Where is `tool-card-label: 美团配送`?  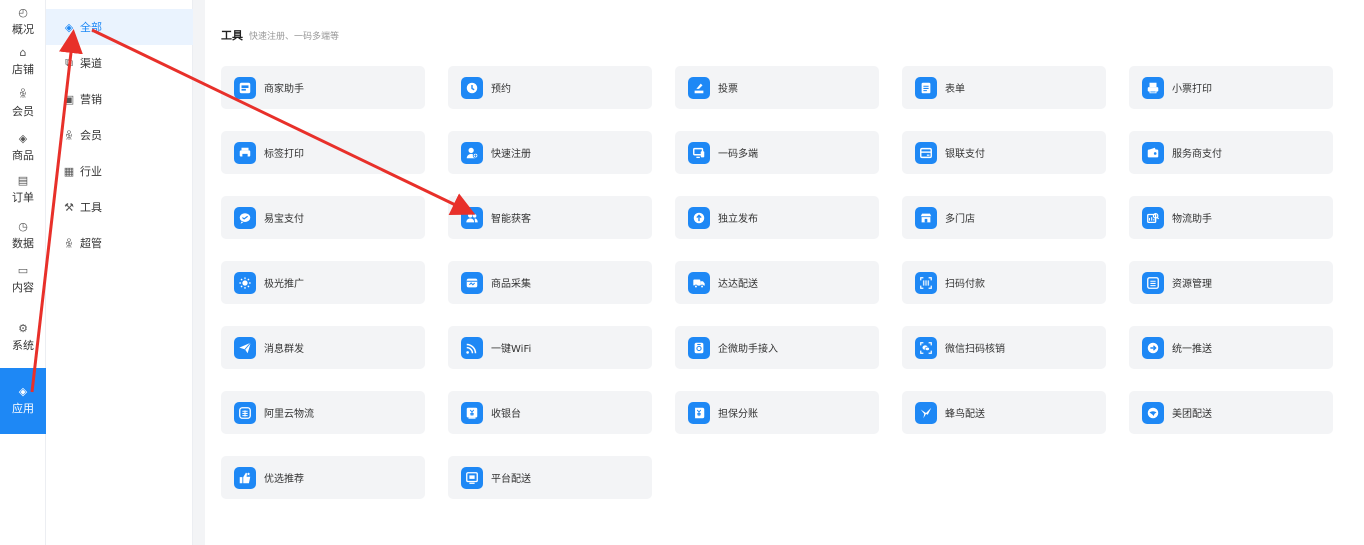
tool-card-label: 美团配送 is located at coordinates (1192, 414).